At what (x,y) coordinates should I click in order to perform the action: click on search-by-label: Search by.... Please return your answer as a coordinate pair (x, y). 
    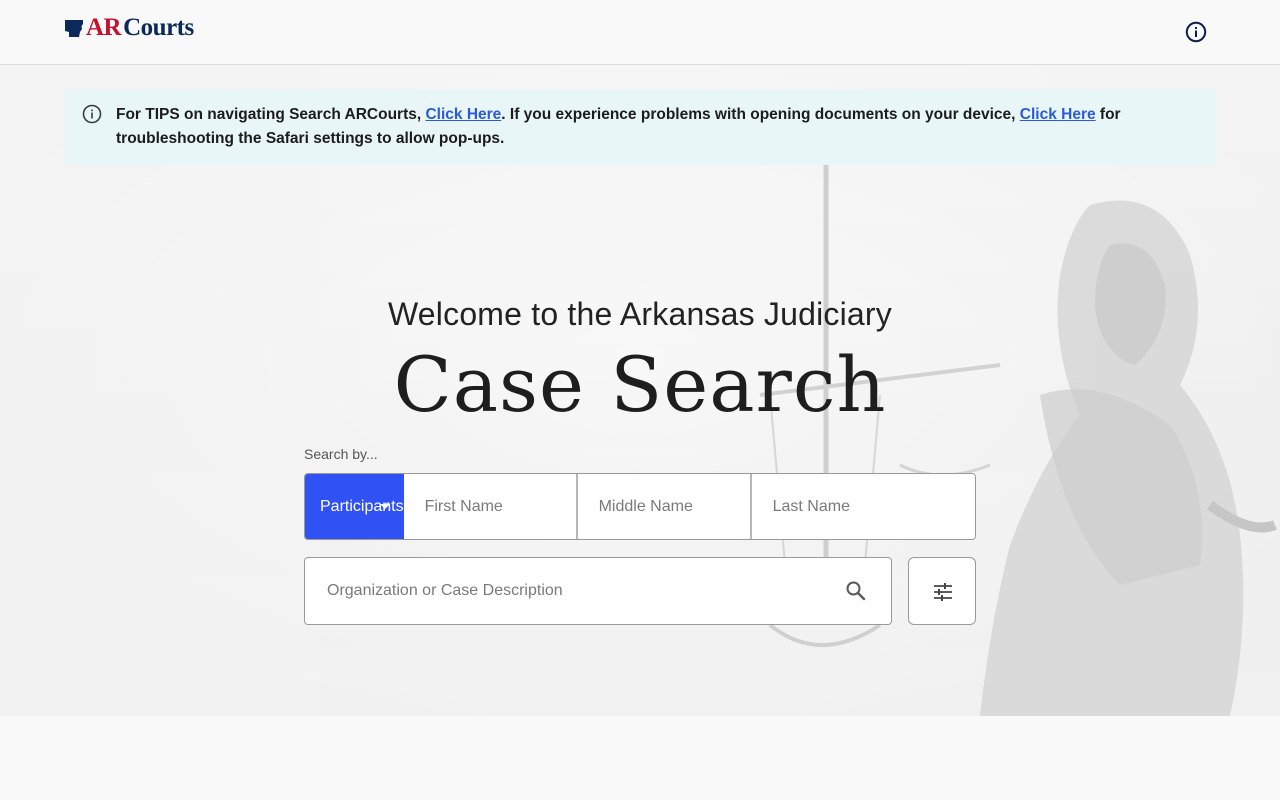
    Looking at the image, I should click on (341, 454).